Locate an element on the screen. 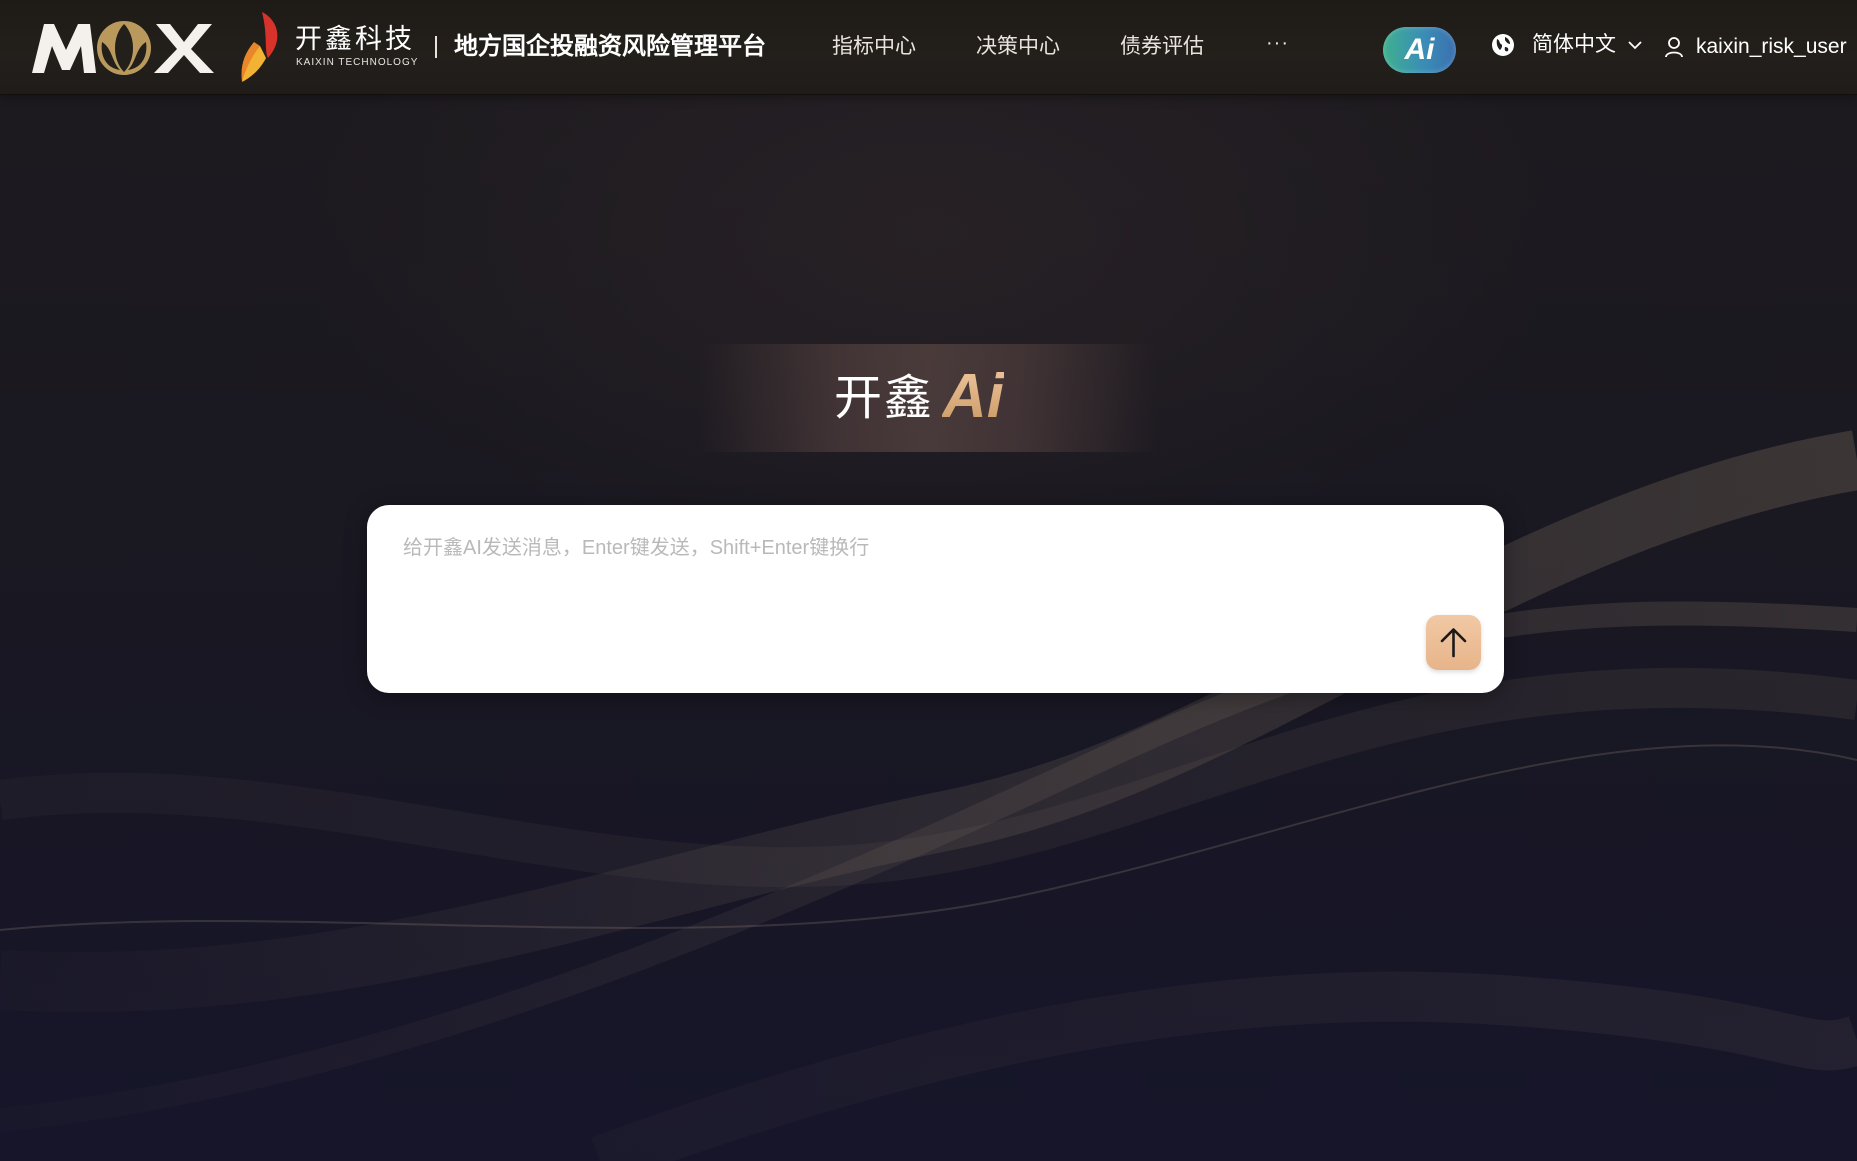  nav-more-button: ··· is located at coordinates (1277, 43).